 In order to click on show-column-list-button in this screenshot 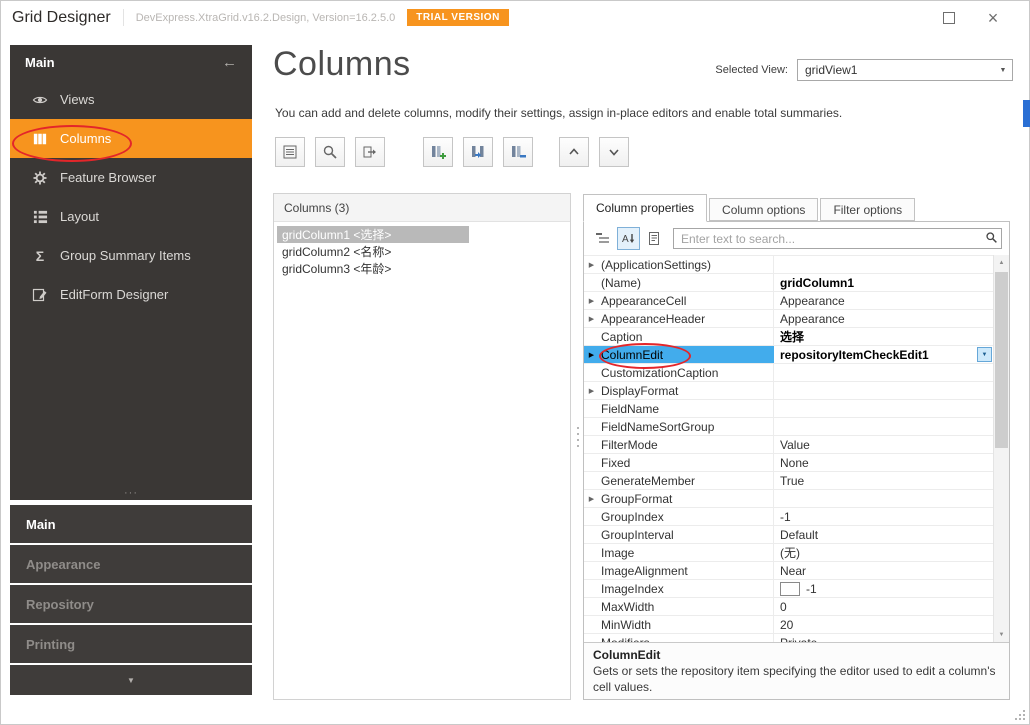, I will do `click(290, 152)`.